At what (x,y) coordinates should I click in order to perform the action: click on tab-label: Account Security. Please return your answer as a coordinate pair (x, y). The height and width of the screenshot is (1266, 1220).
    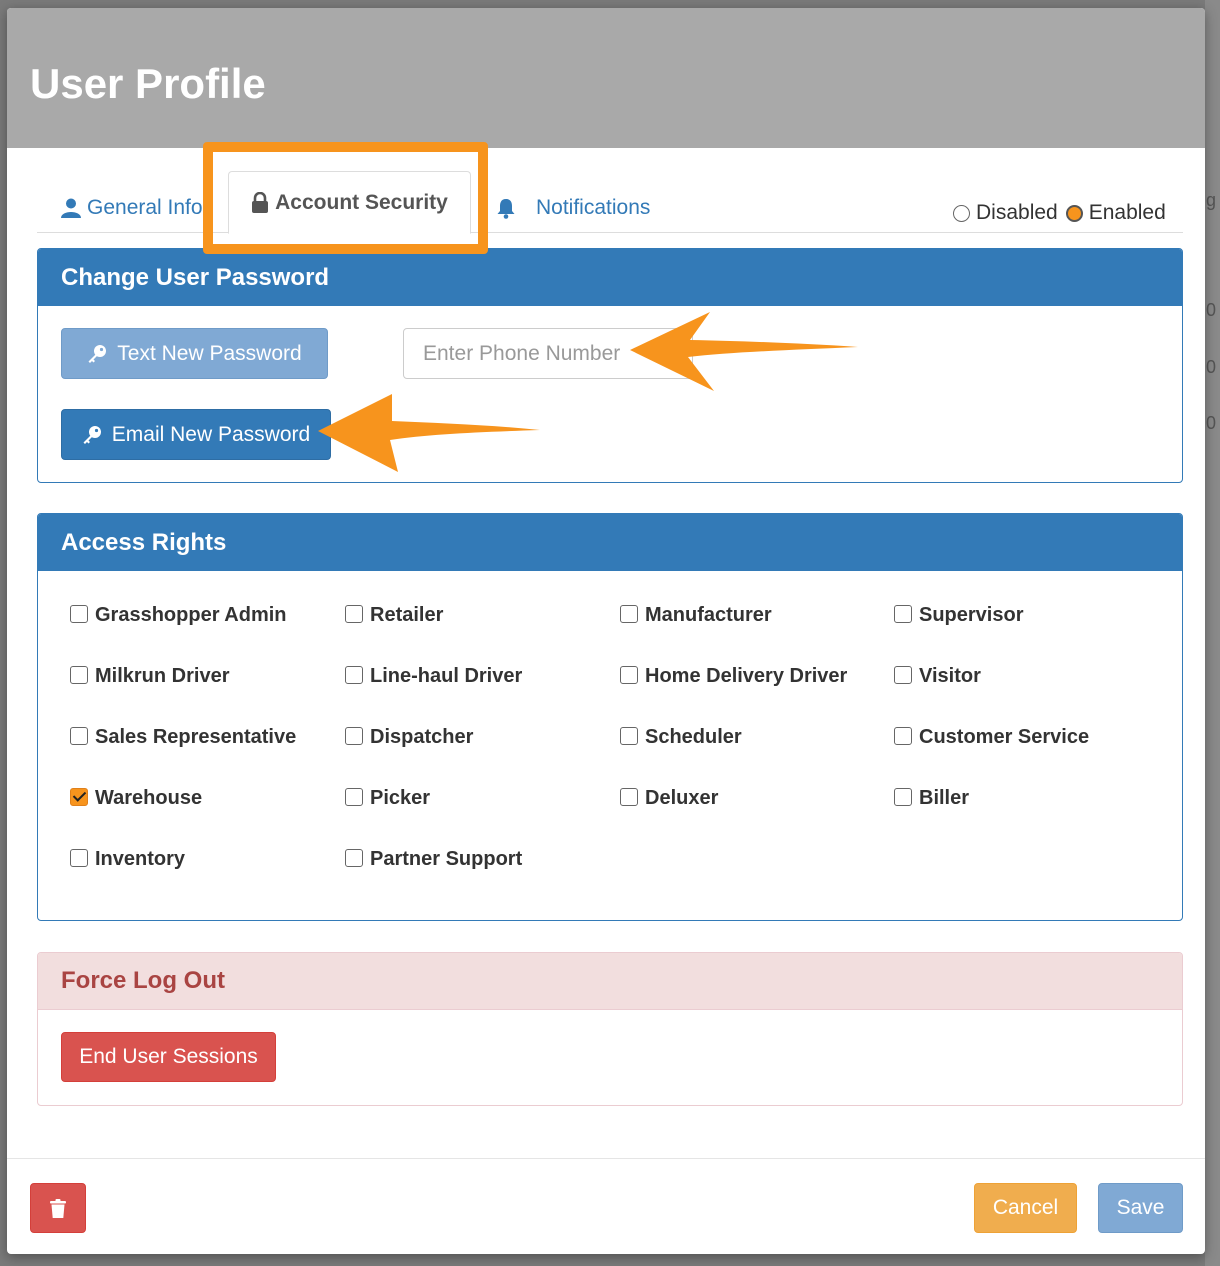
    Looking at the image, I should click on (361, 202).